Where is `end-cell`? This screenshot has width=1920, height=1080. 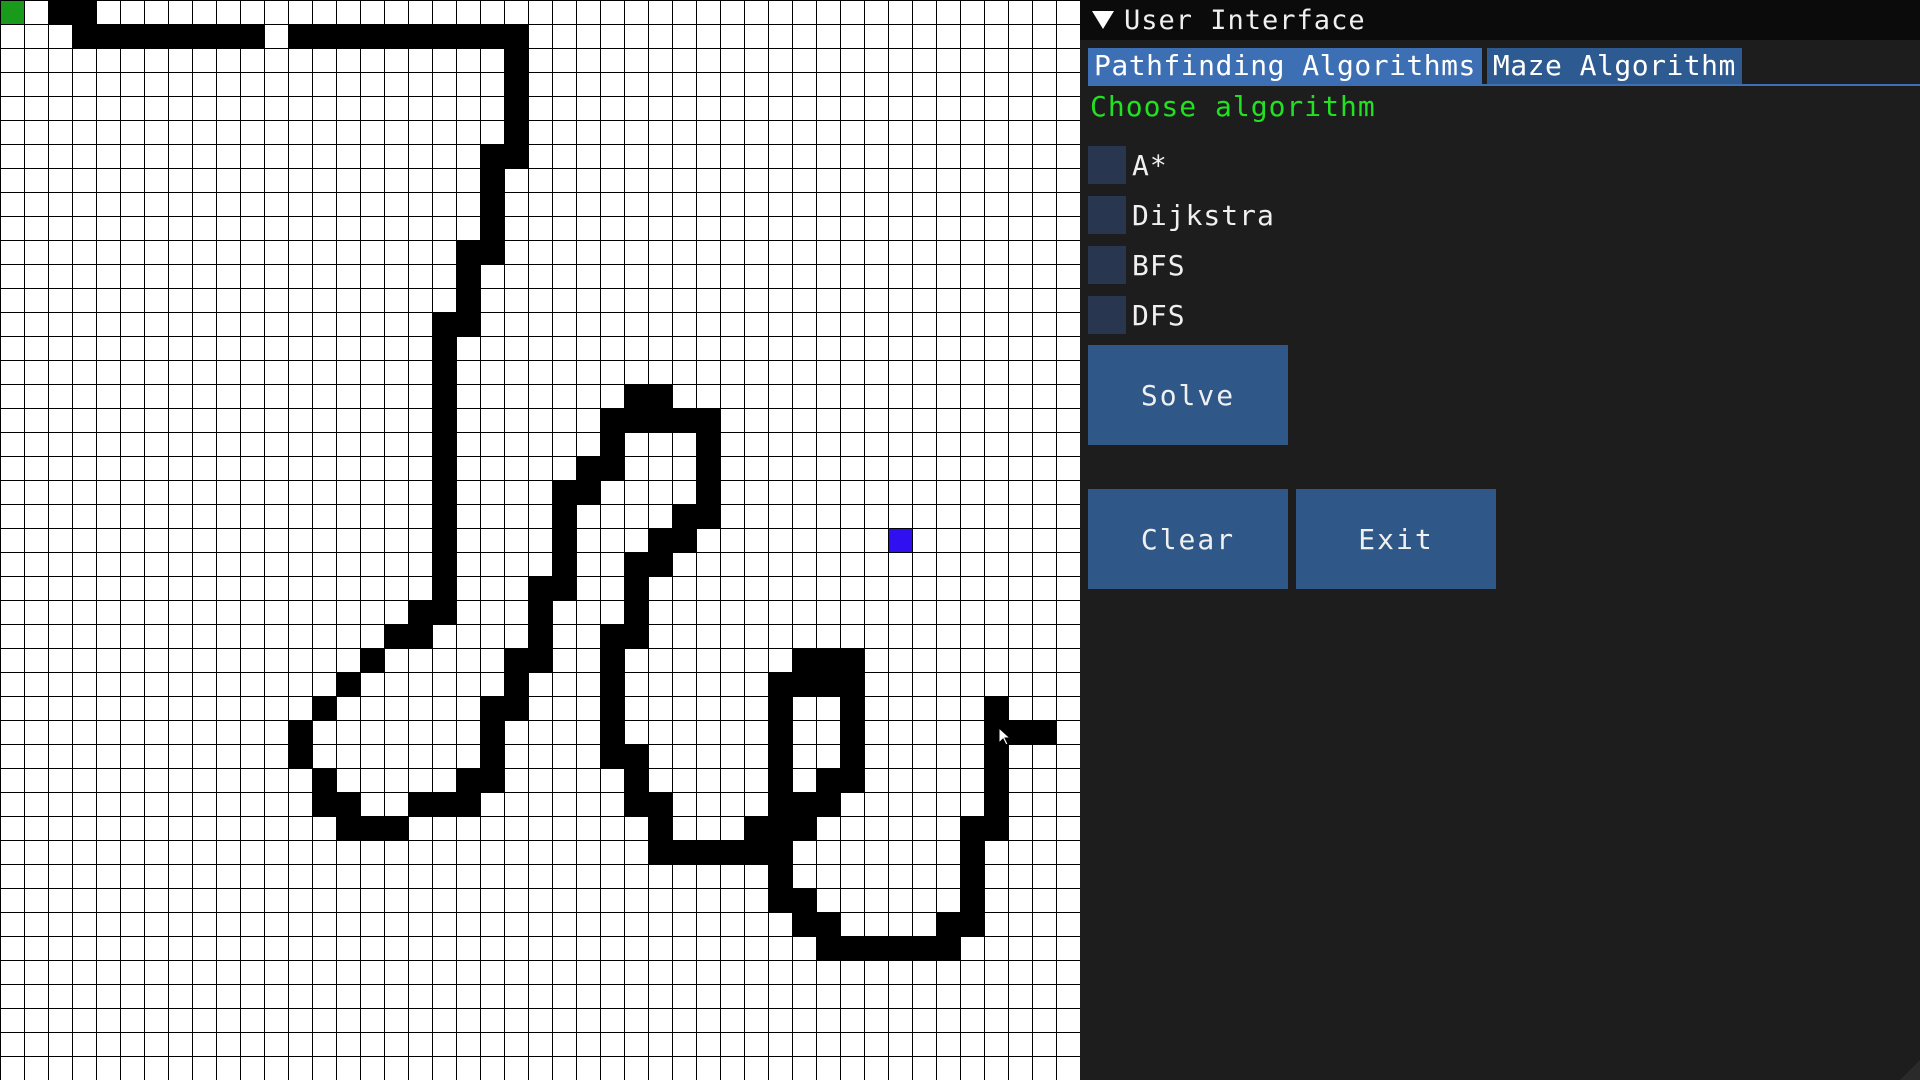
end-cell is located at coordinates (900, 540).